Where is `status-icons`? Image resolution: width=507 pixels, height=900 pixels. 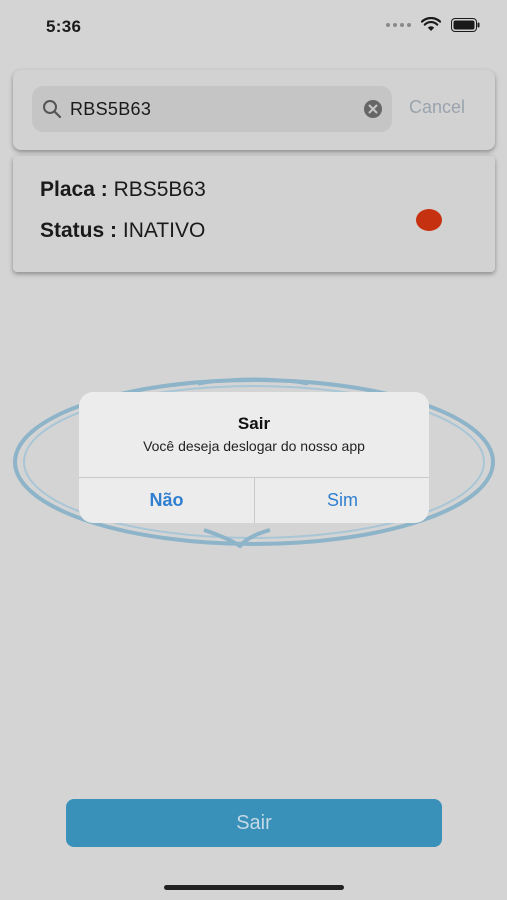 status-icons is located at coordinates (433, 24).